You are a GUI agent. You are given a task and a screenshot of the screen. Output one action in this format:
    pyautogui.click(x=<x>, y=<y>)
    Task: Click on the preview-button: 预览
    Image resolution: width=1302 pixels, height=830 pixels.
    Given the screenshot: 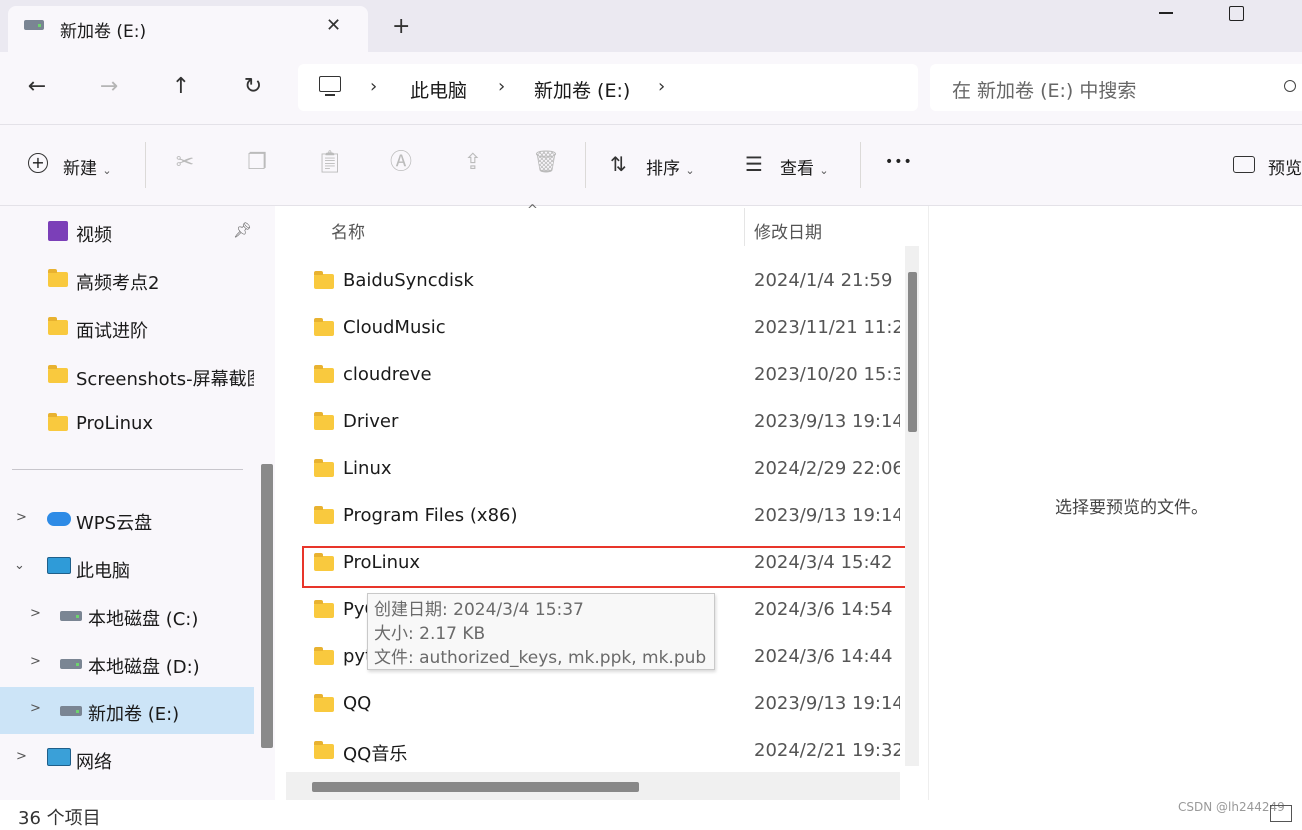 What is the action you would take?
    pyautogui.click(x=1285, y=166)
    